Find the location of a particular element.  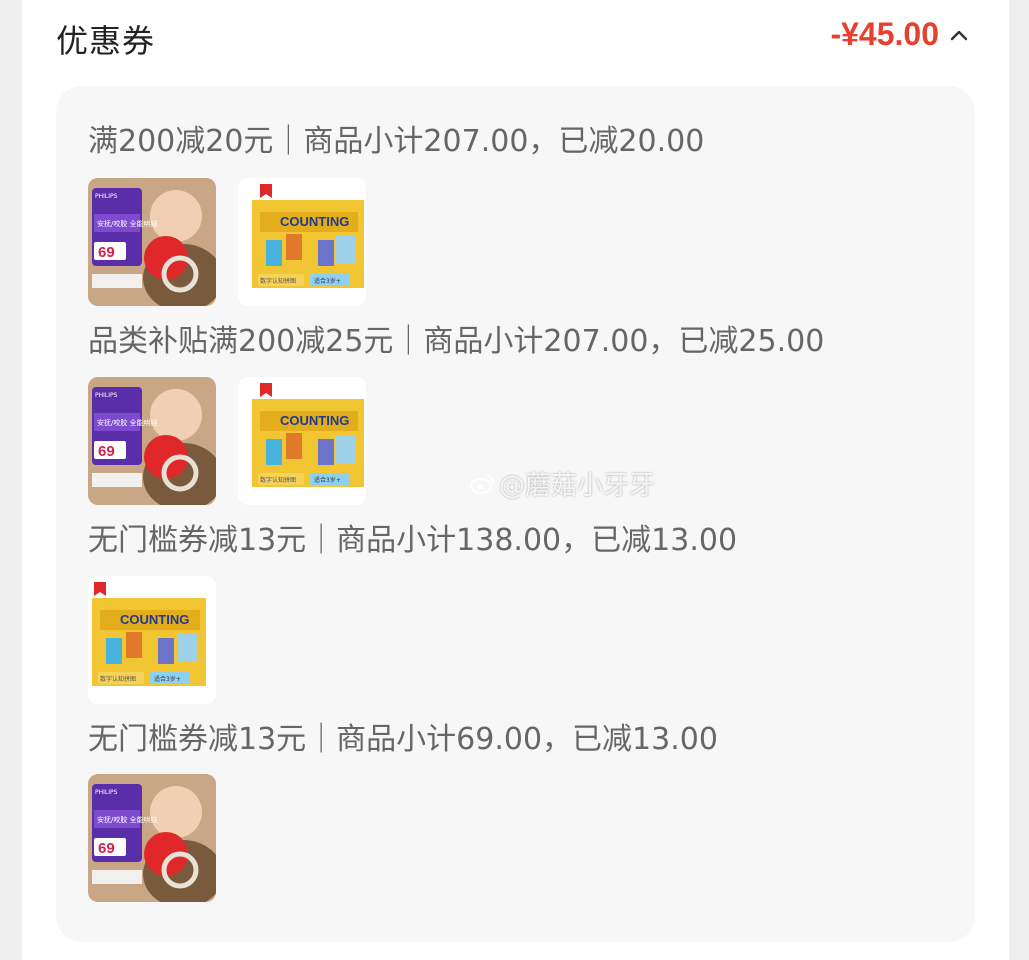

coupon-header: 优惠券 -¥45.00 is located at coordinates (513, 38).